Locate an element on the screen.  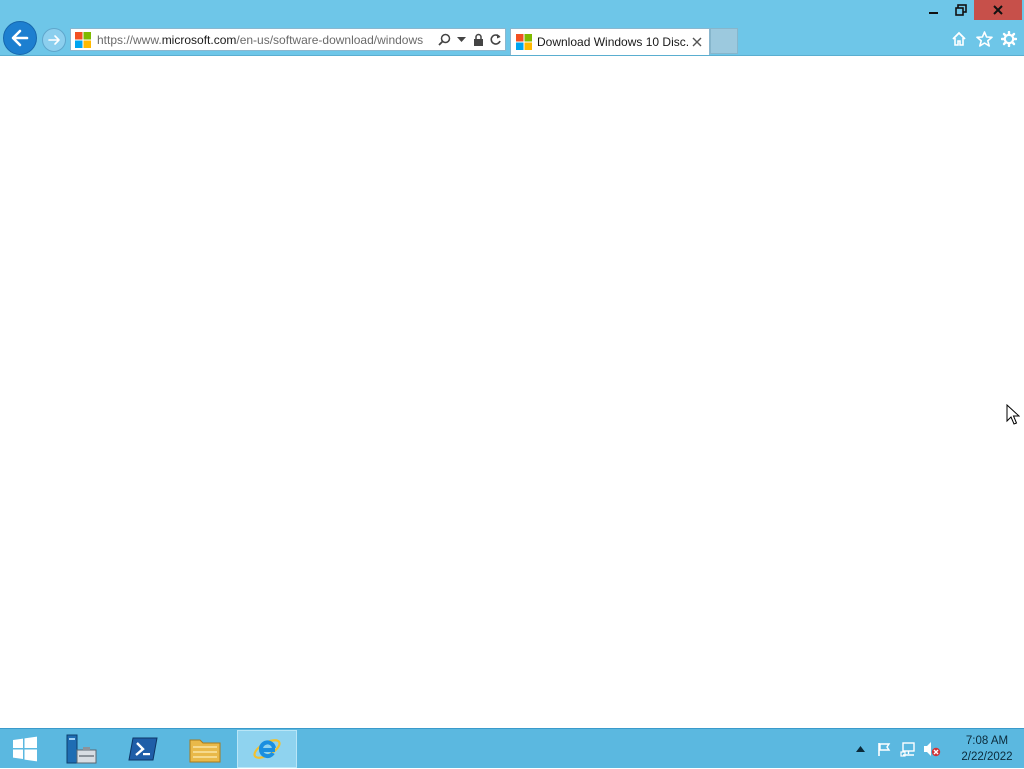
clock-time: 7:08 AM is located at coordinates (987, 741).